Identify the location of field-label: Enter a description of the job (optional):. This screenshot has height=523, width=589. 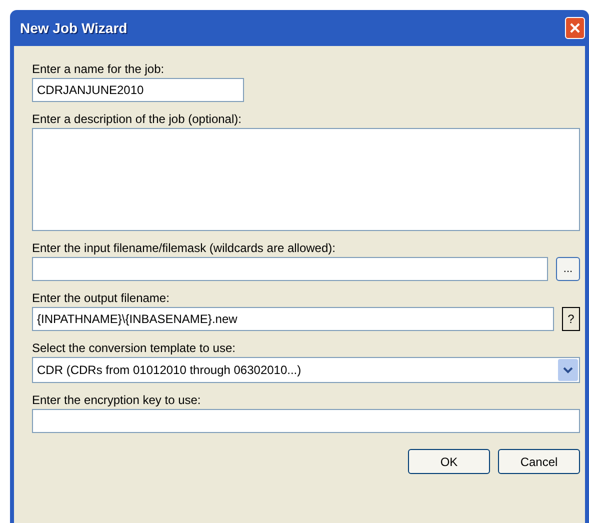
(137, 119).